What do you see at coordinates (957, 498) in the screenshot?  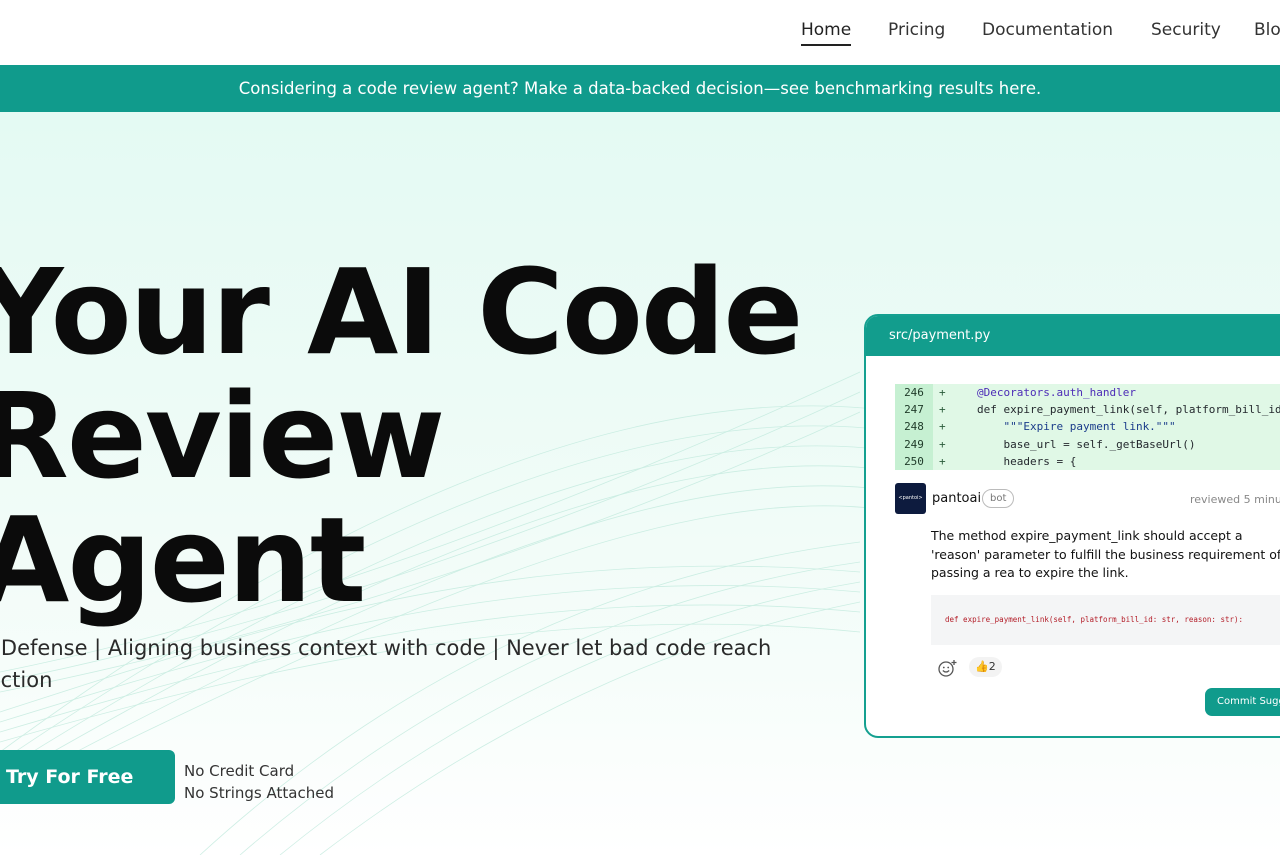 I see `bot-name: pantoai` at bounding box center [957, 498].